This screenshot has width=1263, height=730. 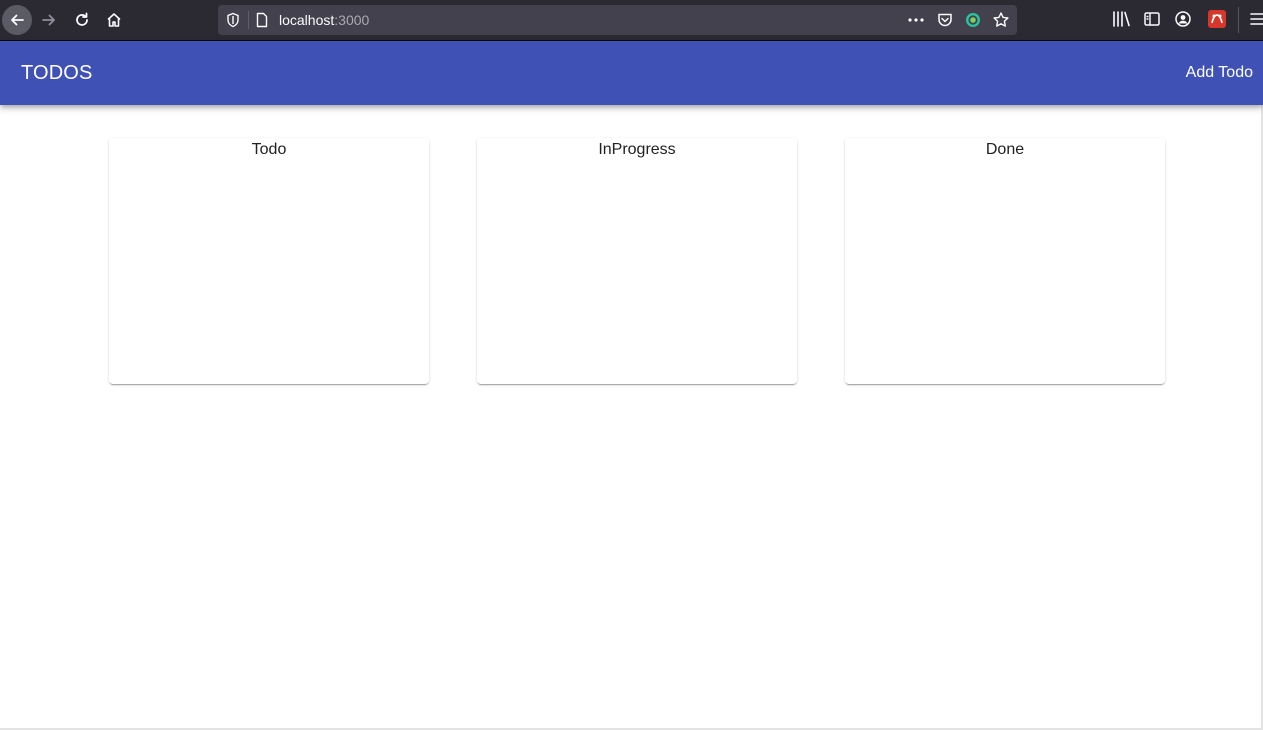 I want to click on app-title: TODOS, so click(x=57, y=73).